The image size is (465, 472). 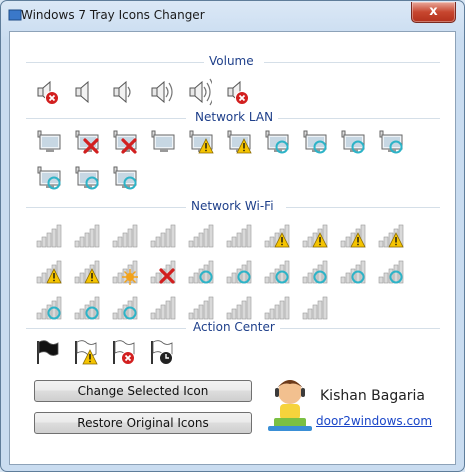 What do you see at coordinates (122, 352) in the screenshot?
I see `flag-error-icon` at bounding box center [122, 352].